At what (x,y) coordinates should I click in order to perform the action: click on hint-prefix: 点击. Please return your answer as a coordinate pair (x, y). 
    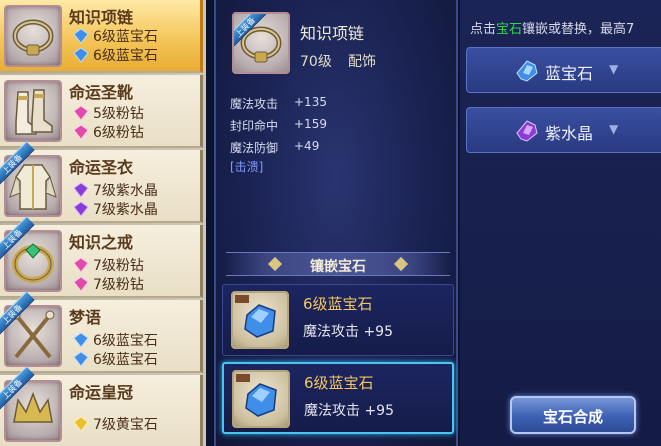
    Looking at the image, I should click on (483, 29).